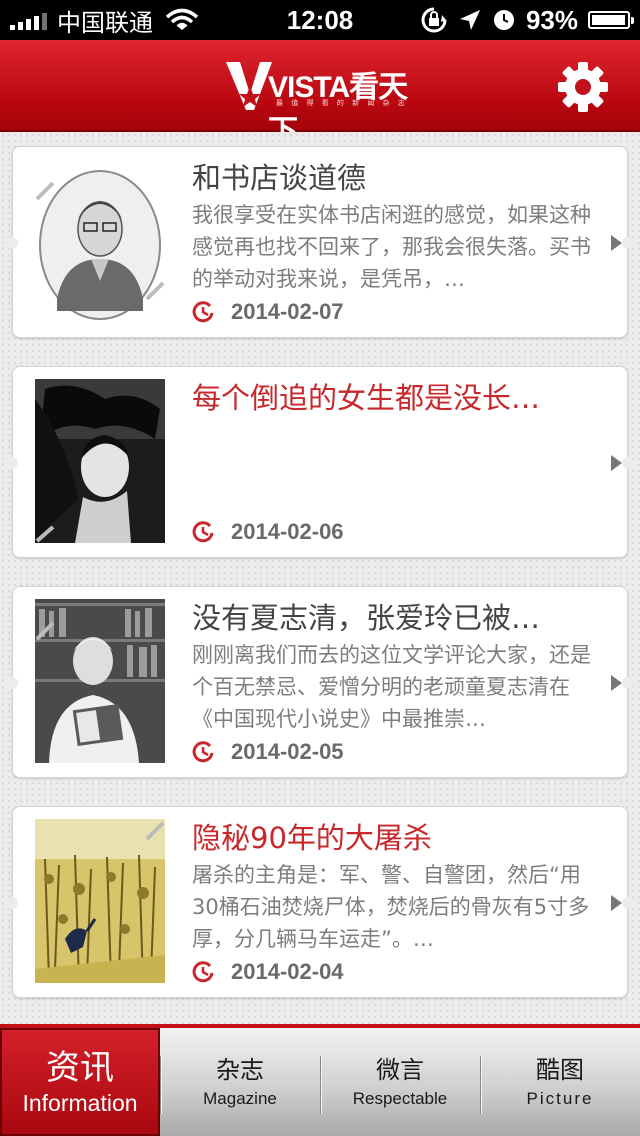 The height and width of the screenshot is (1136, 640). What do you see at coordinates (287, 971) in the screenshot?
I see `article-date: 2014-02-04` at bounding box center [287, 971].